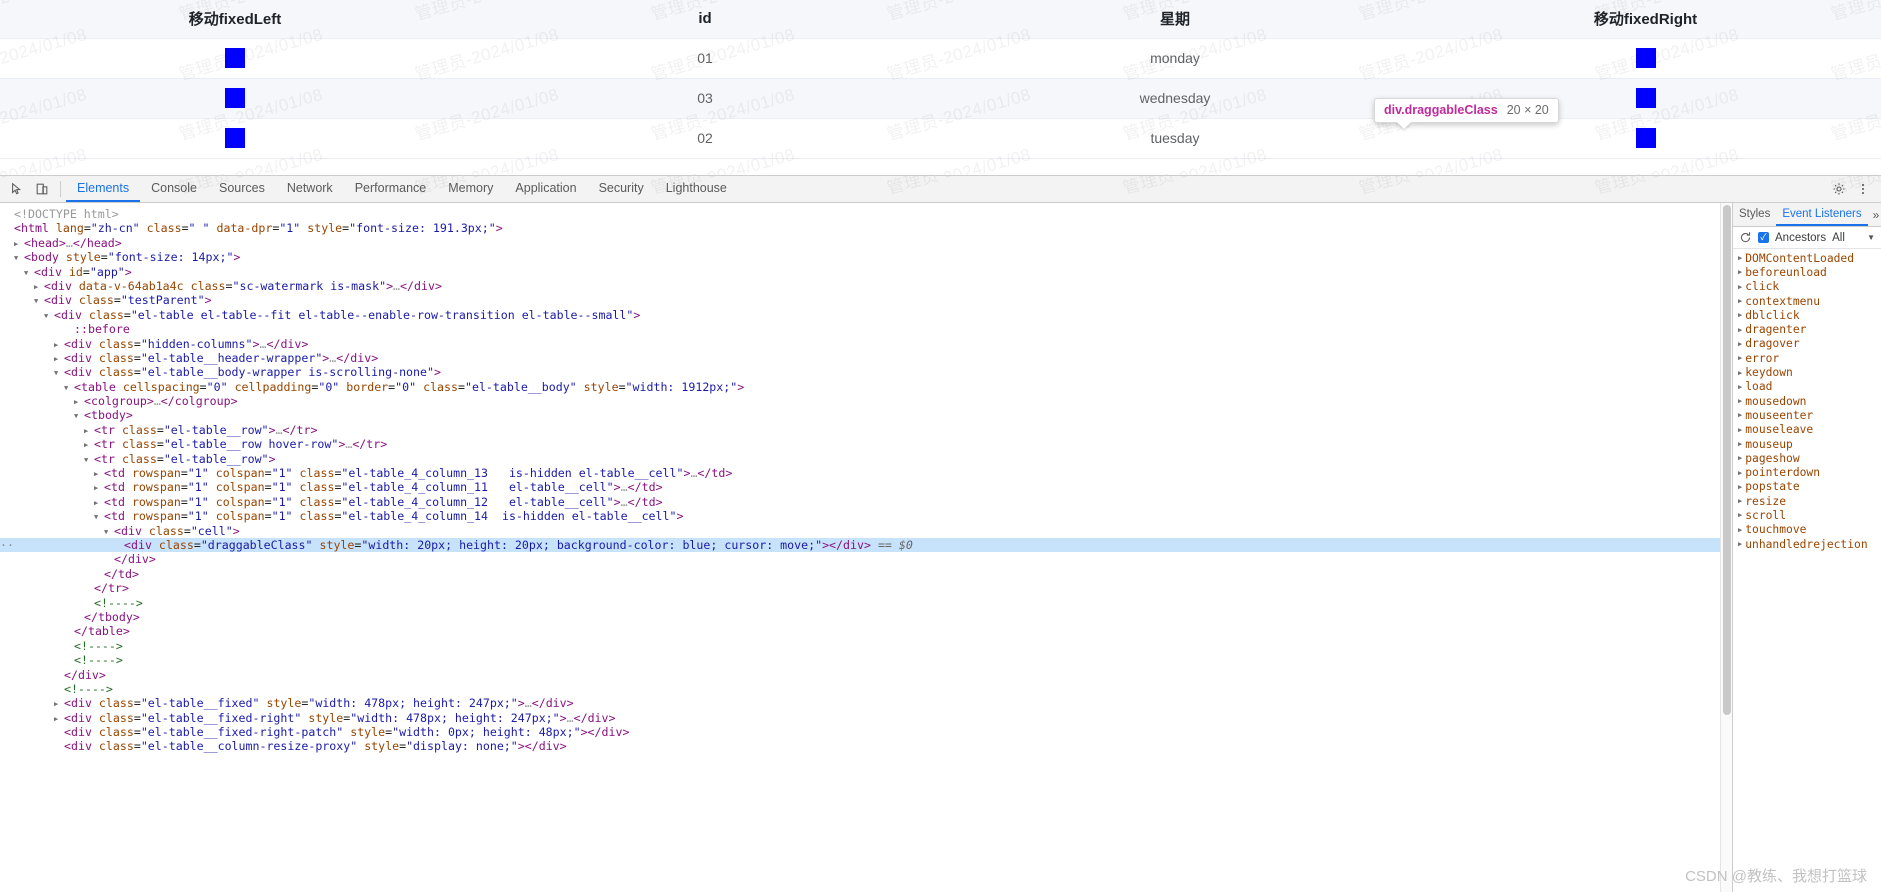 The height and width of the screenshot is (892, 1881). I want to click on event-listener-item: ▶ popstate, so click(1807, 487).